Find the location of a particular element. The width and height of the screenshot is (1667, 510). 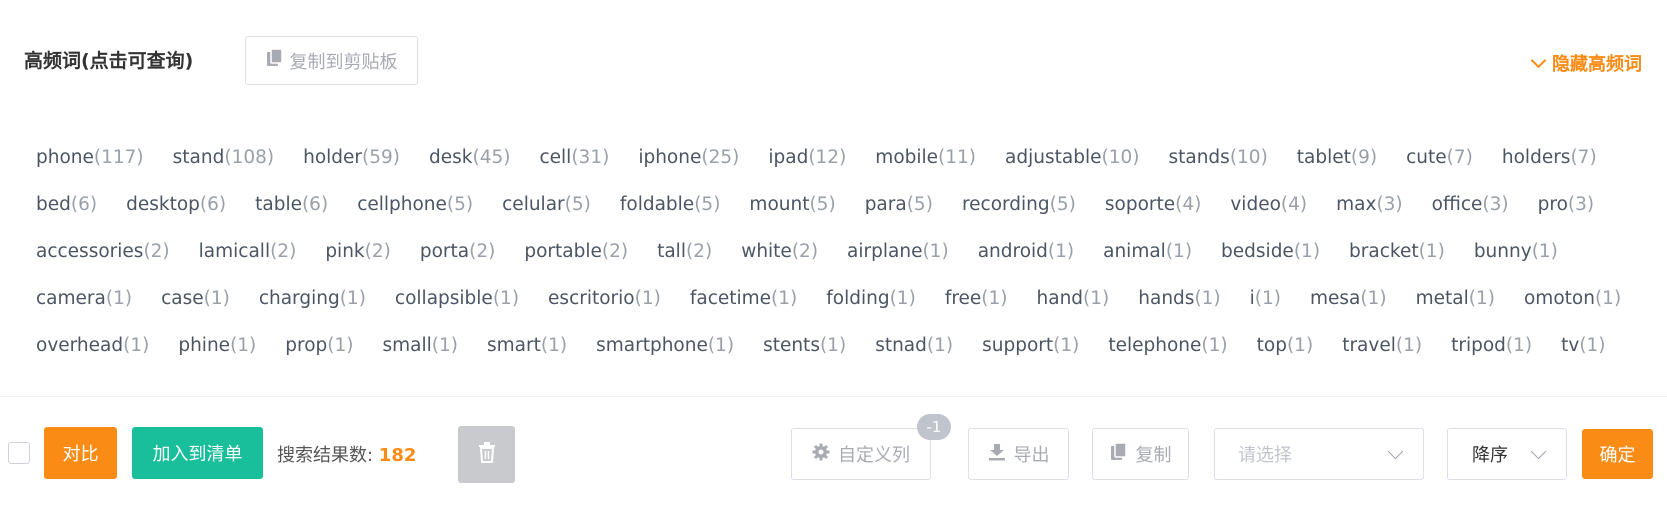

keyword-link: bunny(1) is located at coordinates (1516, 251).